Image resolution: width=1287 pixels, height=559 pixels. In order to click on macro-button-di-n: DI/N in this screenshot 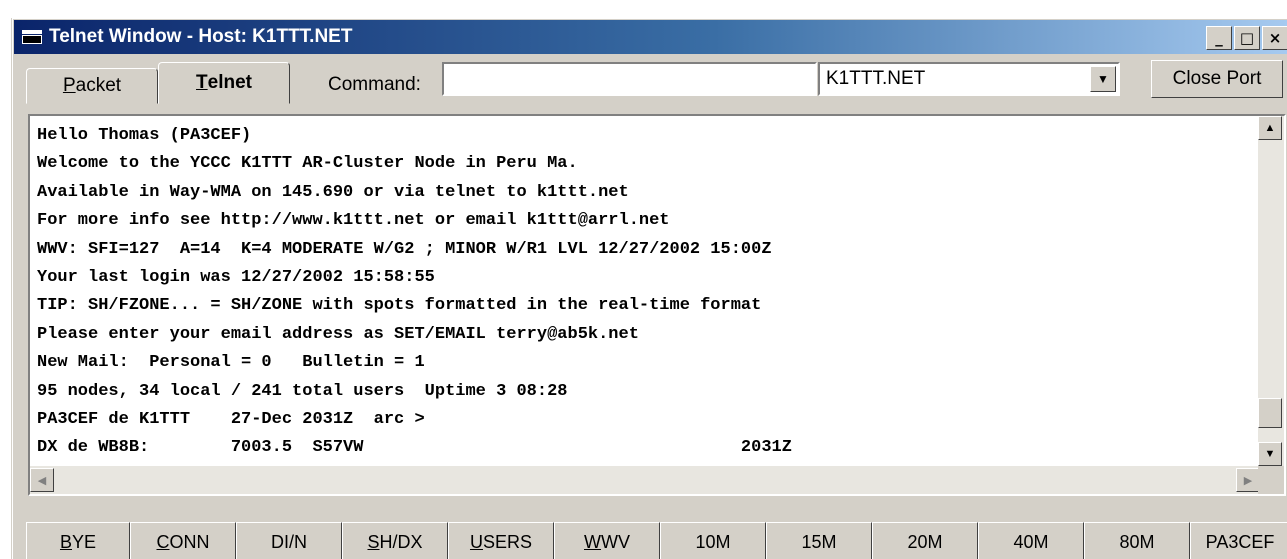, I will do `click(289, 540)`.